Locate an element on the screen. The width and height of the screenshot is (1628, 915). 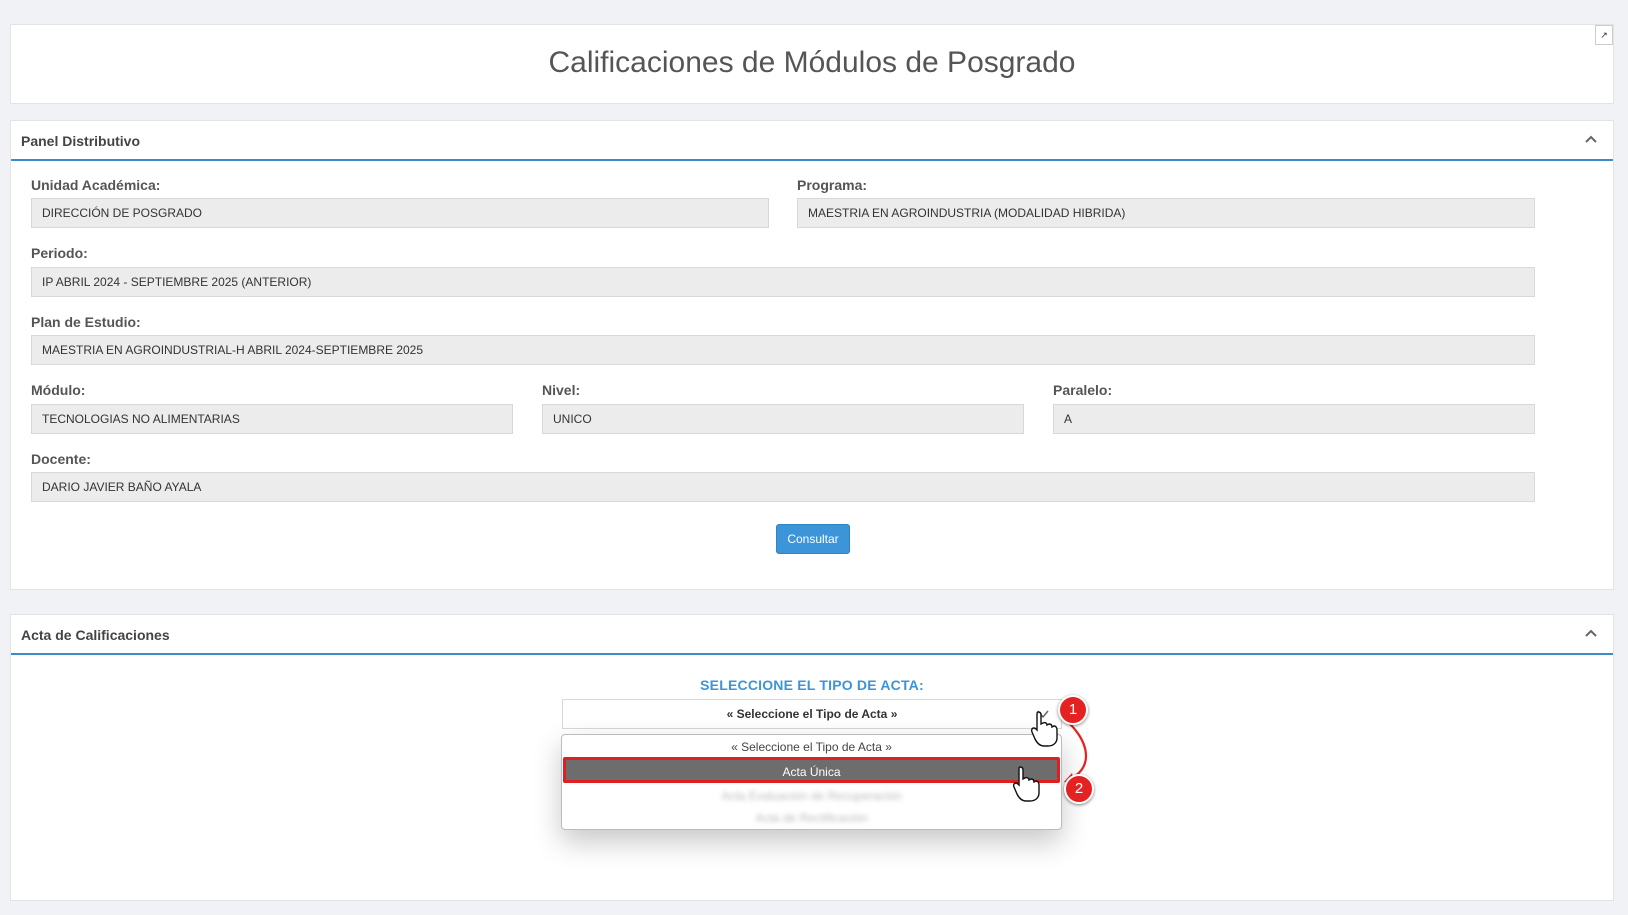
step-badge-2: 2 is located at coordinates (1079, 789).